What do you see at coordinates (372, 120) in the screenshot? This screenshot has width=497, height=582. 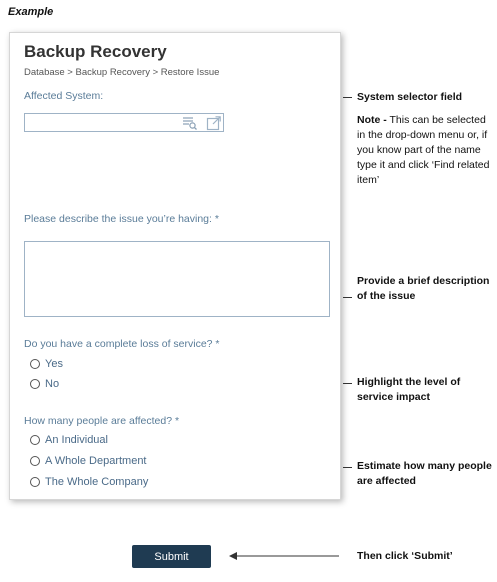 I see `annotation-note-label: Note -` at bounding box center [372, 120].